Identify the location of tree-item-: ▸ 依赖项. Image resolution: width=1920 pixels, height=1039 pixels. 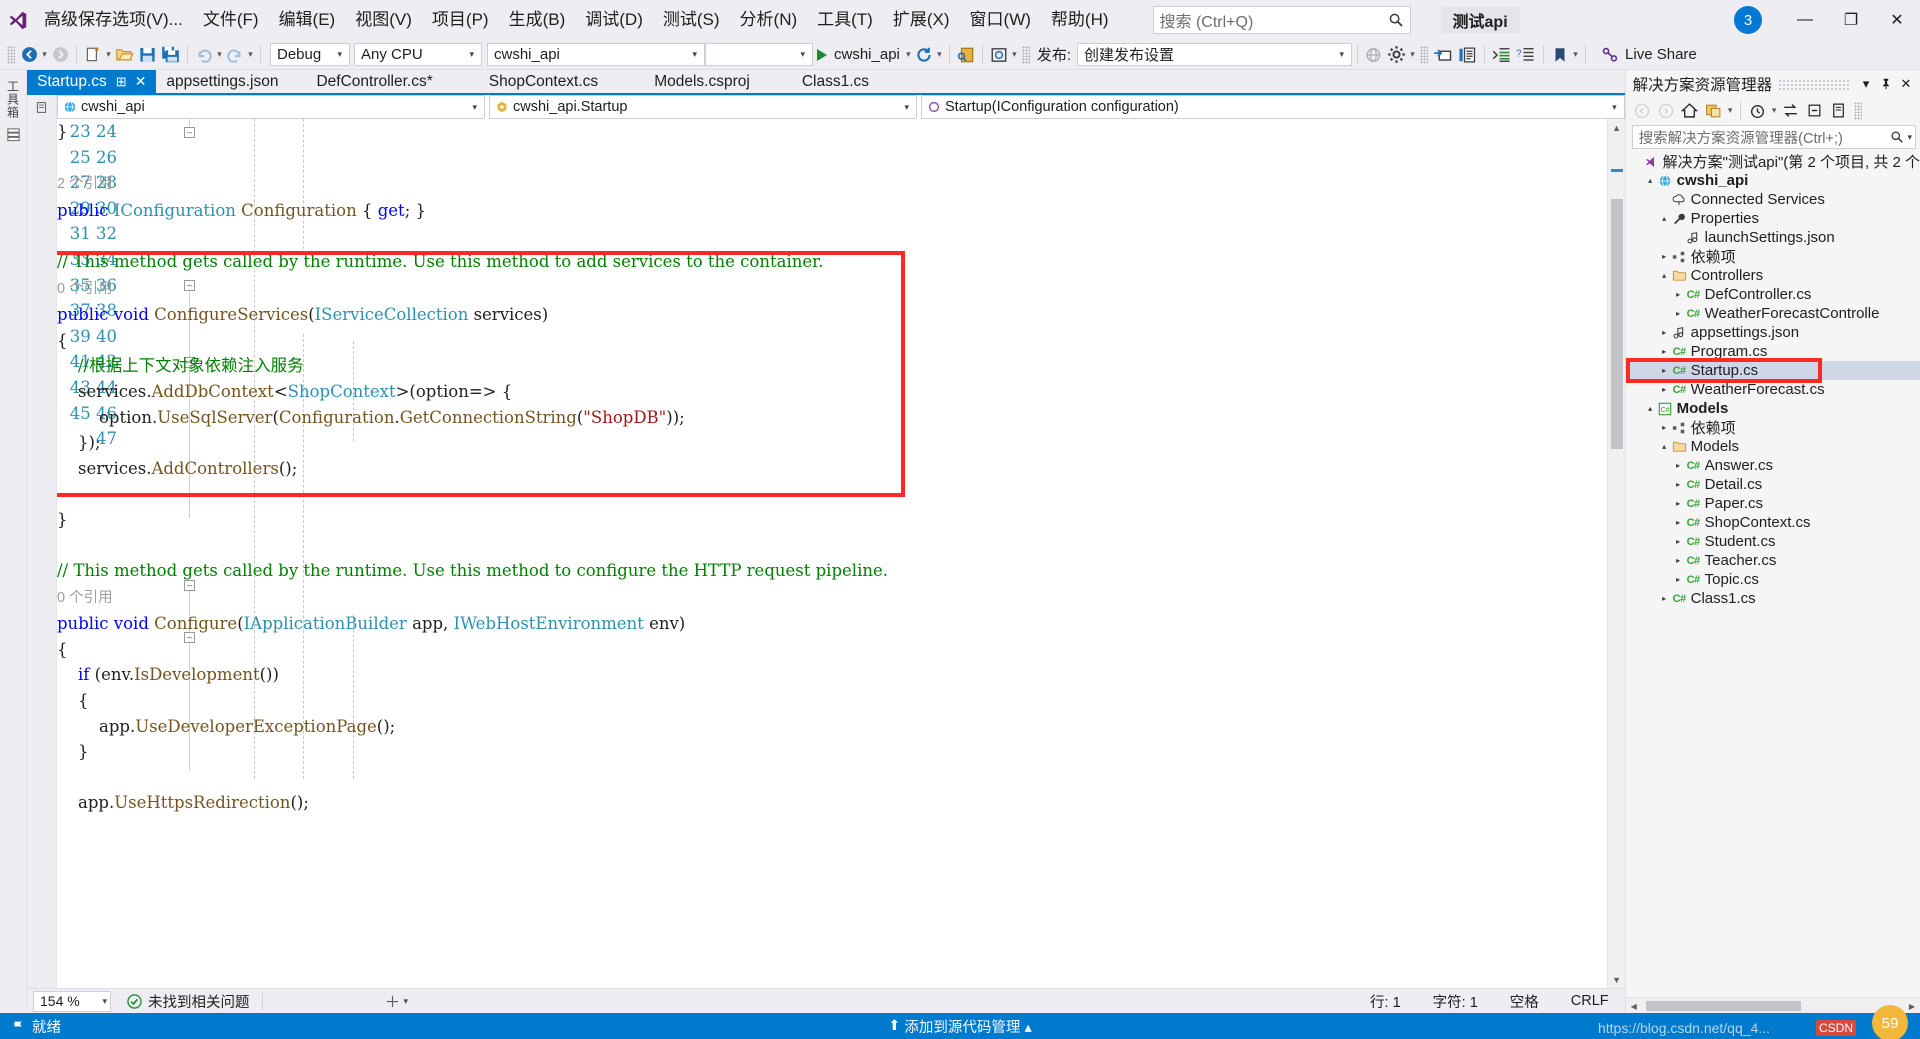
(1773, 427).